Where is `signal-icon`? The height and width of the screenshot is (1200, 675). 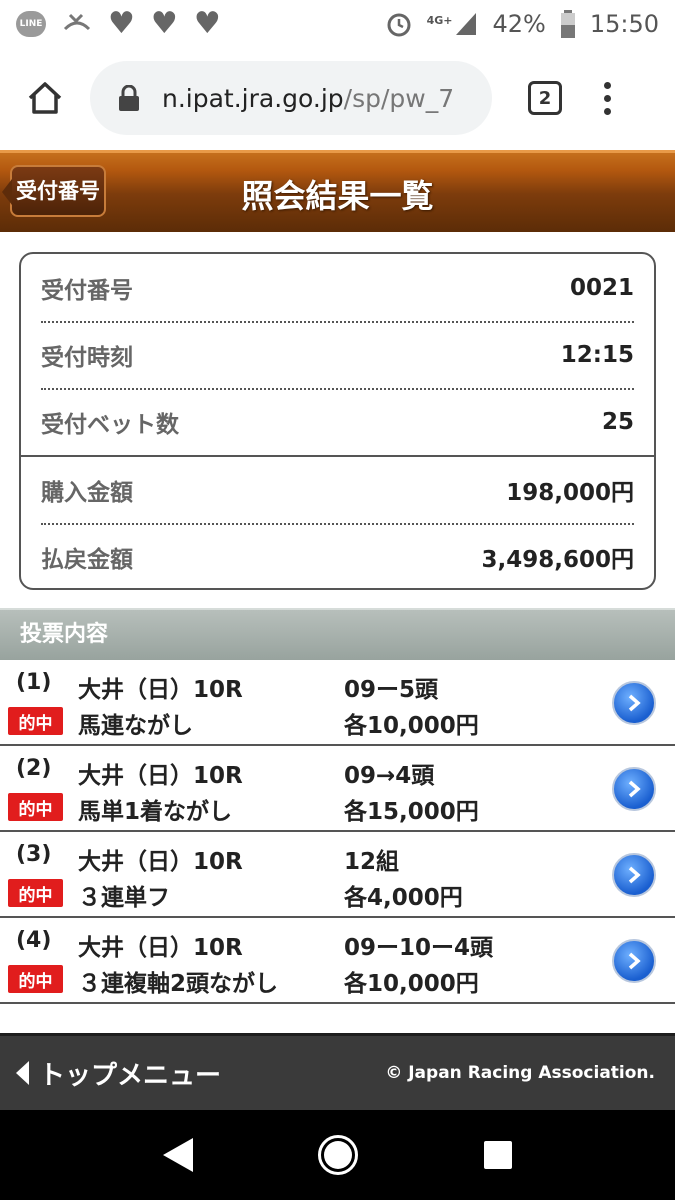 signal-icon is located at coordinates (466, 24).